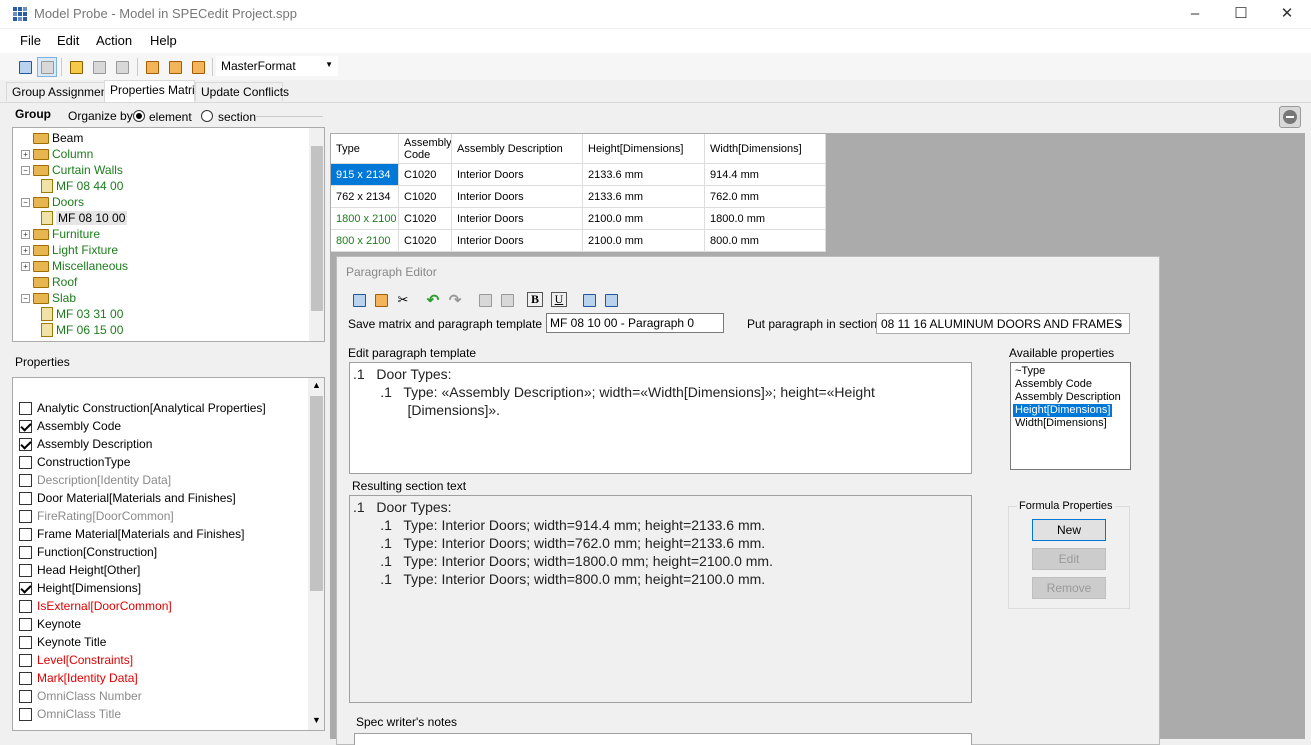 The image size is (1311, 745). What do you see at coordinates (1290, 117) in the screenshot?
I see `collapse-button` at bounding box center [1290, 117].